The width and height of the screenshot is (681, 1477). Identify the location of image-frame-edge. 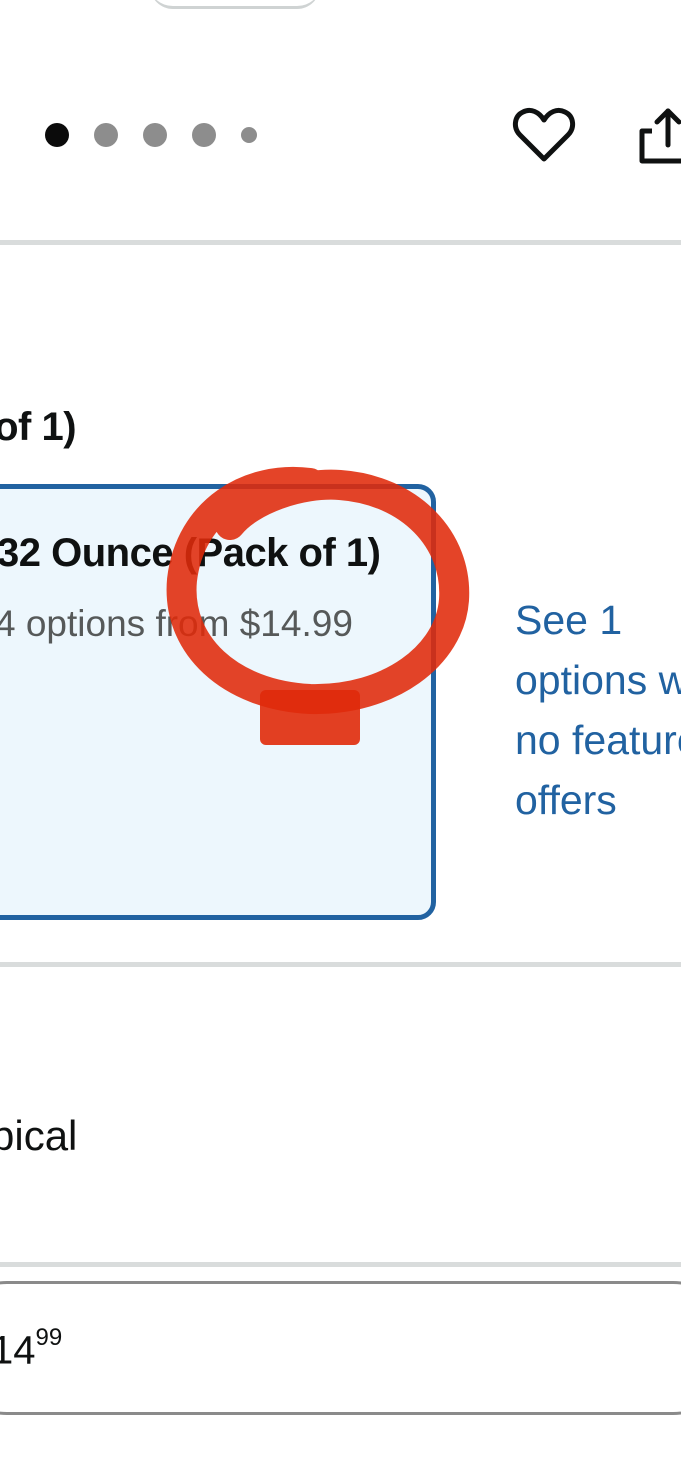
(235, 4).